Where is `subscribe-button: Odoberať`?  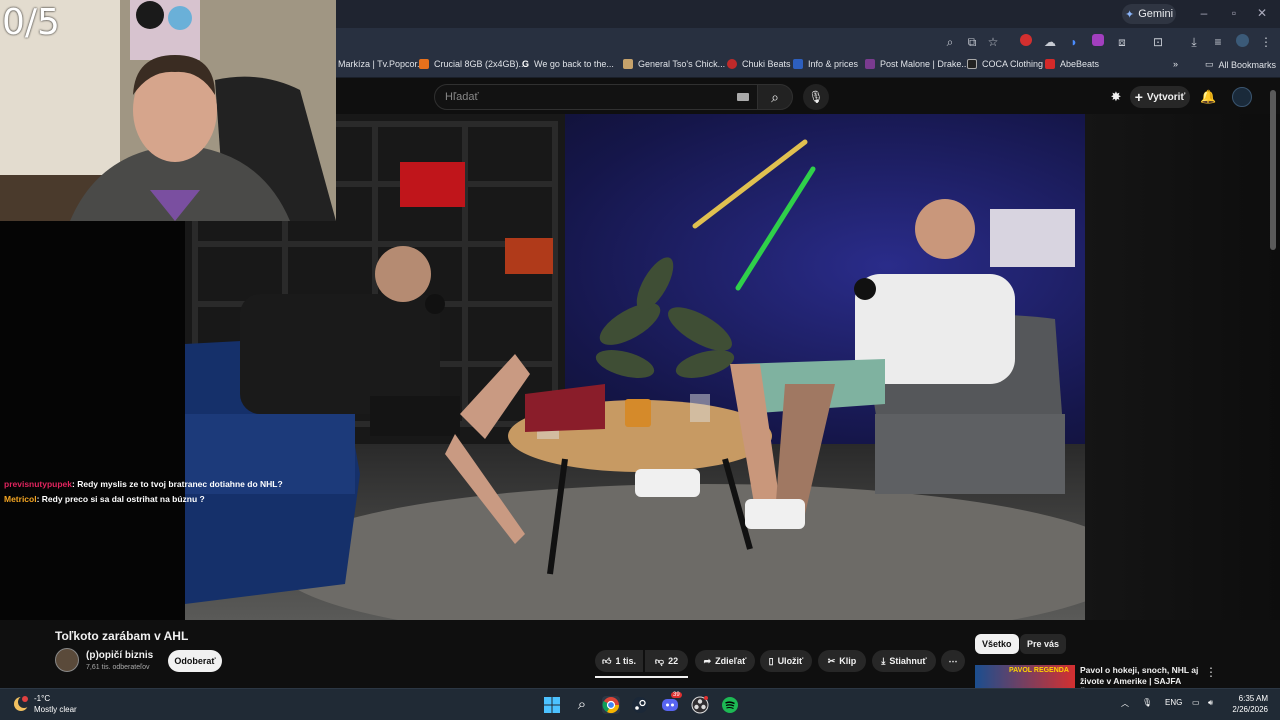 subscribe-button: Odoberať is located at coordinates (195, 661).